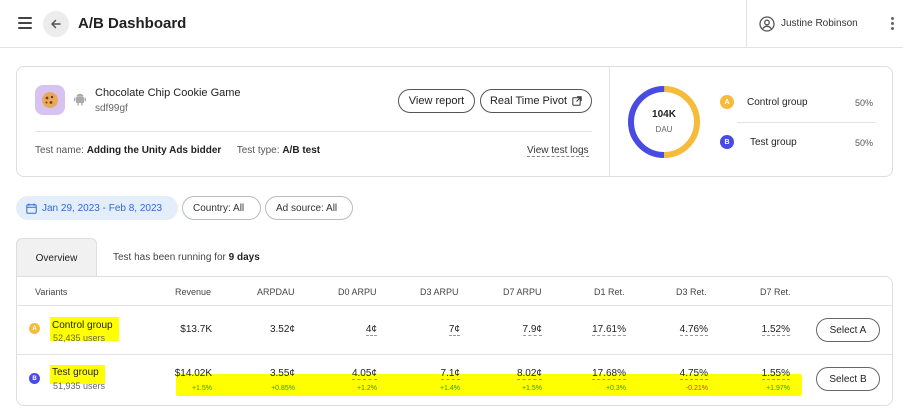 This screenshot has width=903, height=413. I want to click on test-name-label: Test name:, so click(59, 150).